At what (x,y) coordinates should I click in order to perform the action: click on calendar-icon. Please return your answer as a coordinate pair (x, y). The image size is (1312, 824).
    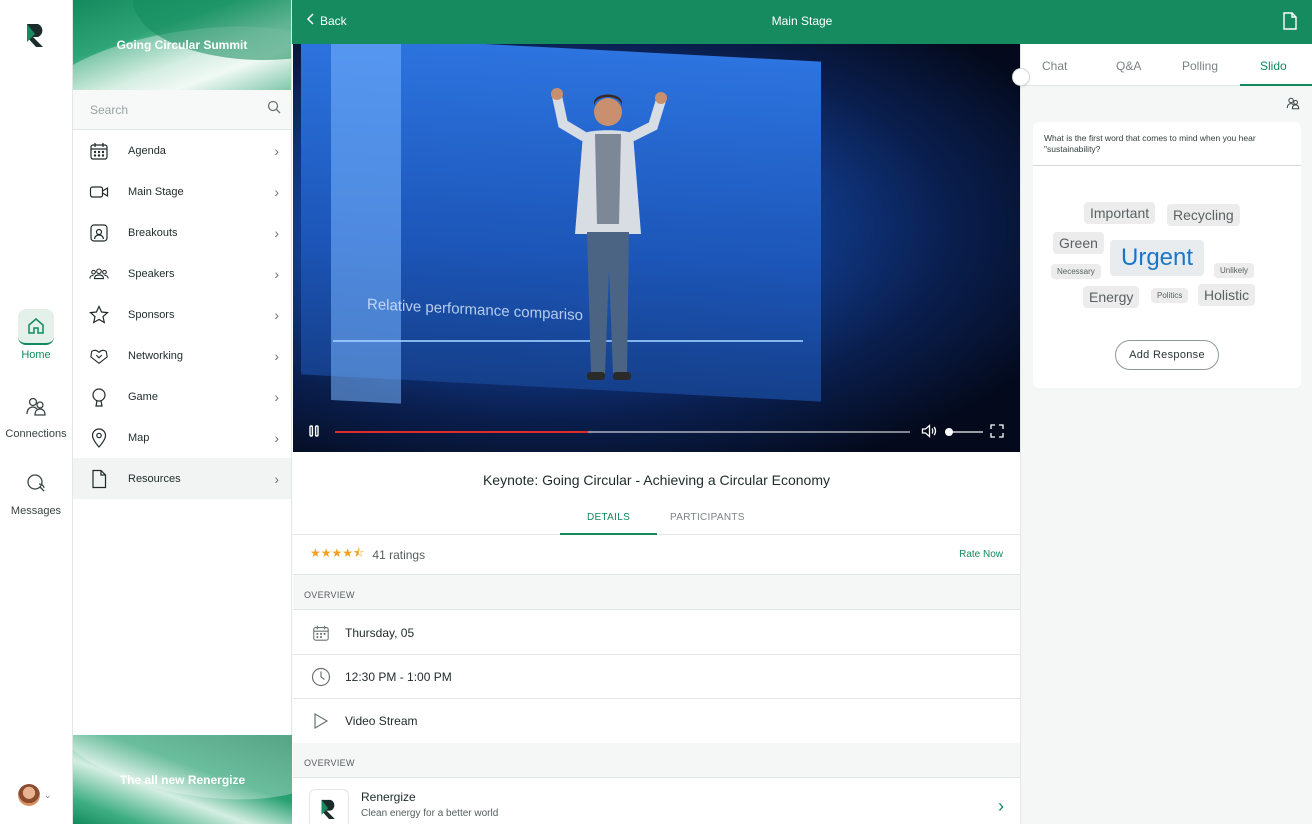
    Looking at the image, I should click on (99, 151).